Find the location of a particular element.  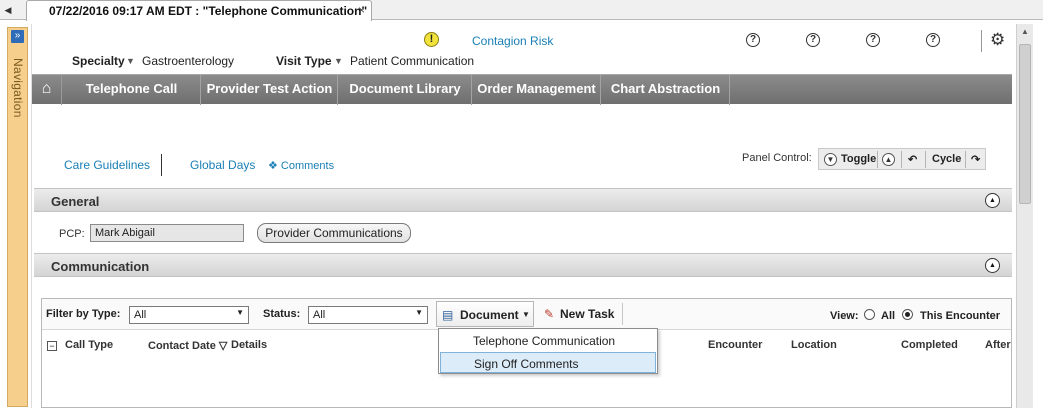

toggle-button: Toggle is located at coordinates (858, 159).